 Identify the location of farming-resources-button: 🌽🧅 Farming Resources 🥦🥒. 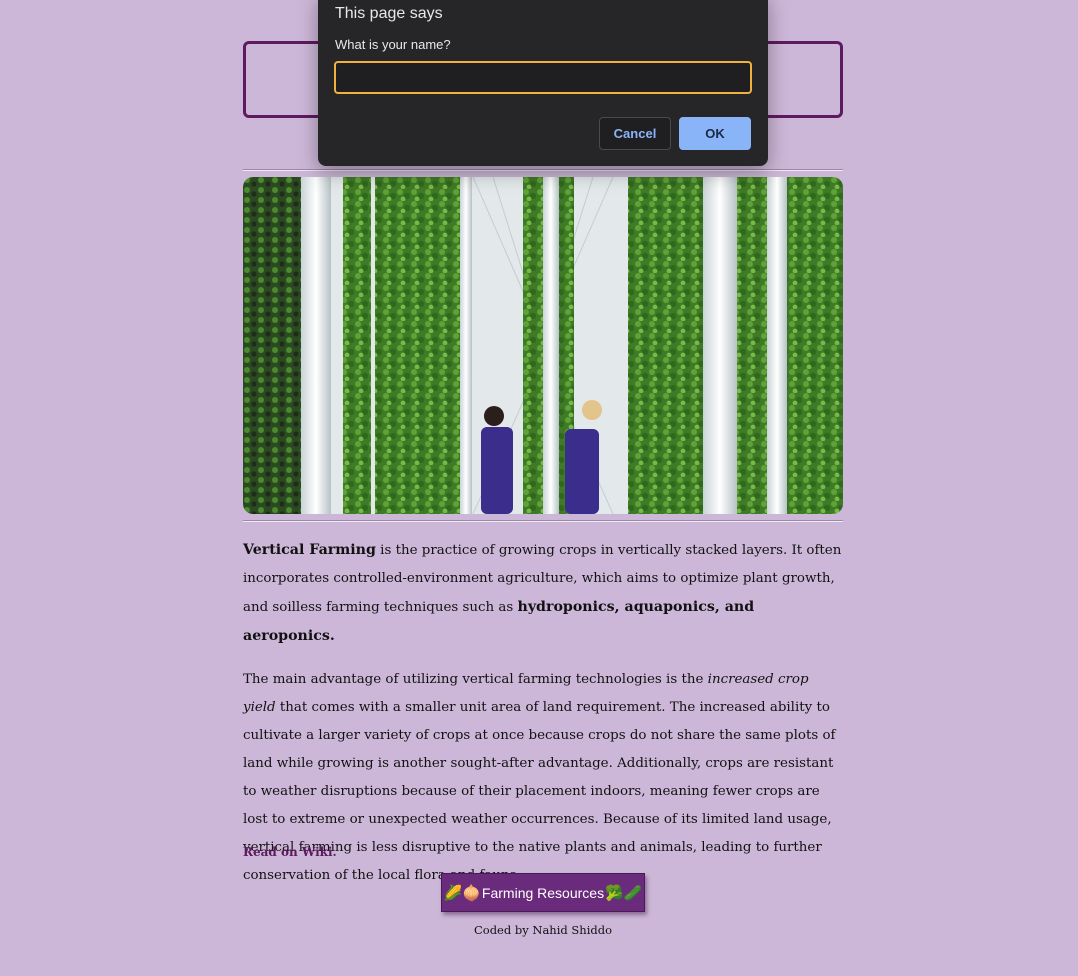
(543, 892).